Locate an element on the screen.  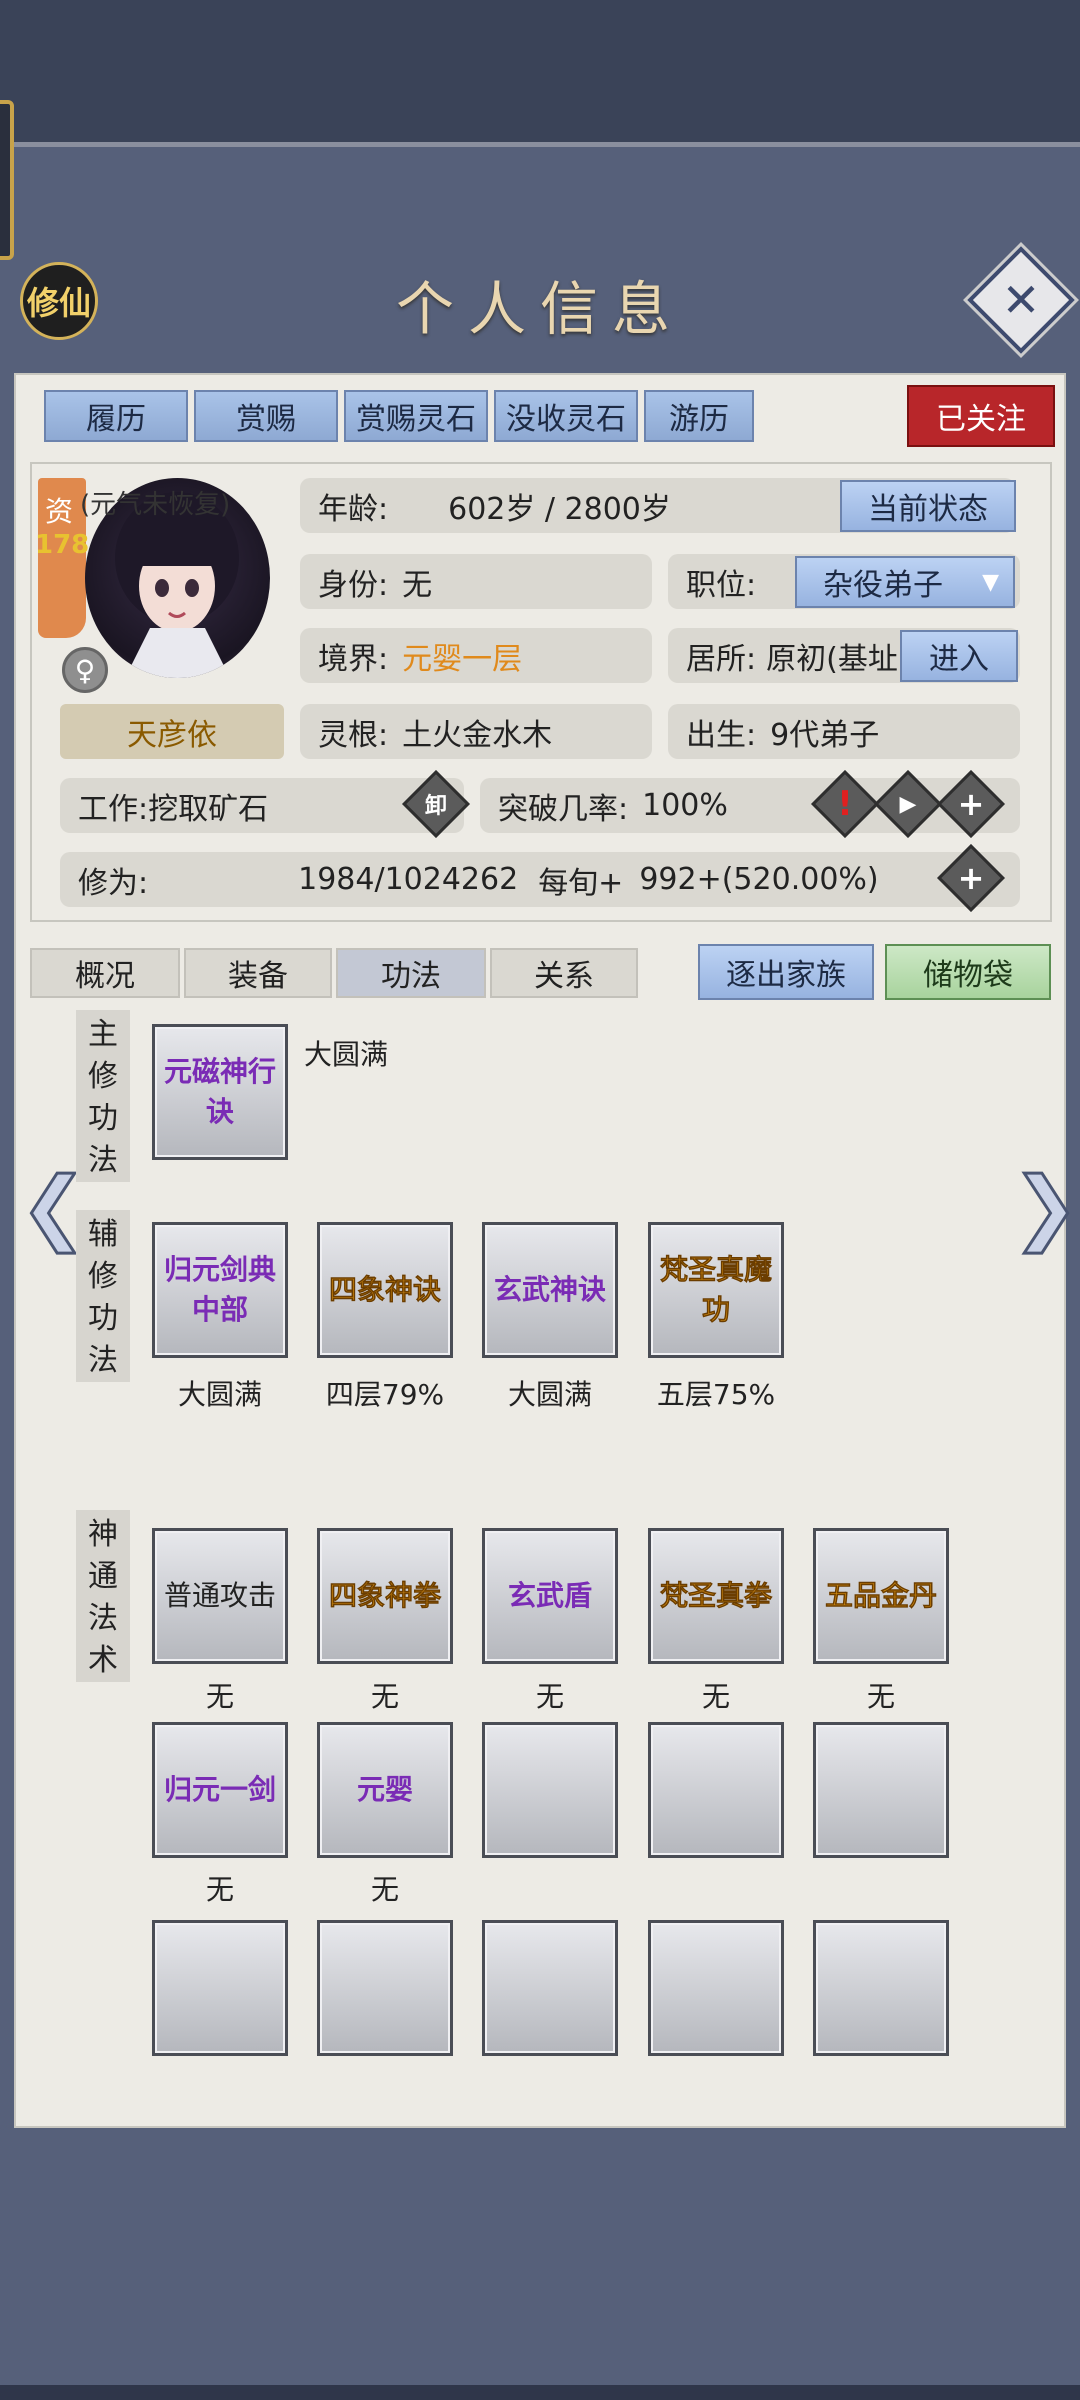
birth-label: 出生: is located at coordinates (721, 735).